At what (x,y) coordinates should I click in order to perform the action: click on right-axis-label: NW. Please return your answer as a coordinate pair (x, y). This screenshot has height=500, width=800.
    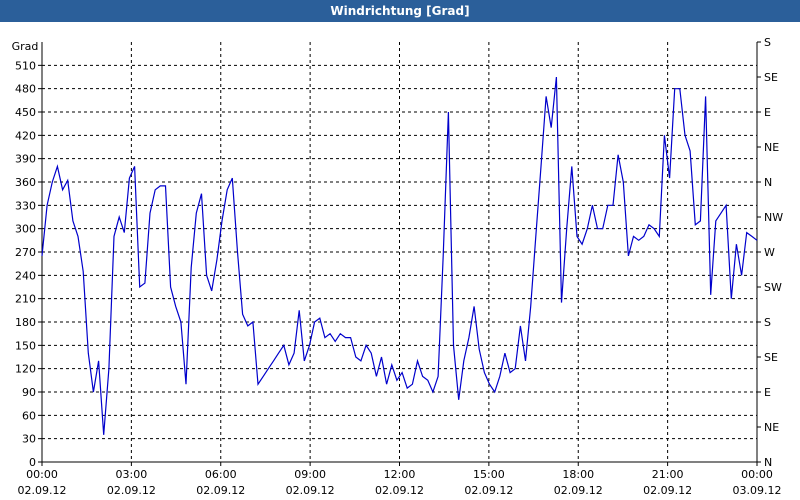
    Looking at the image, I should click on (773, 217).